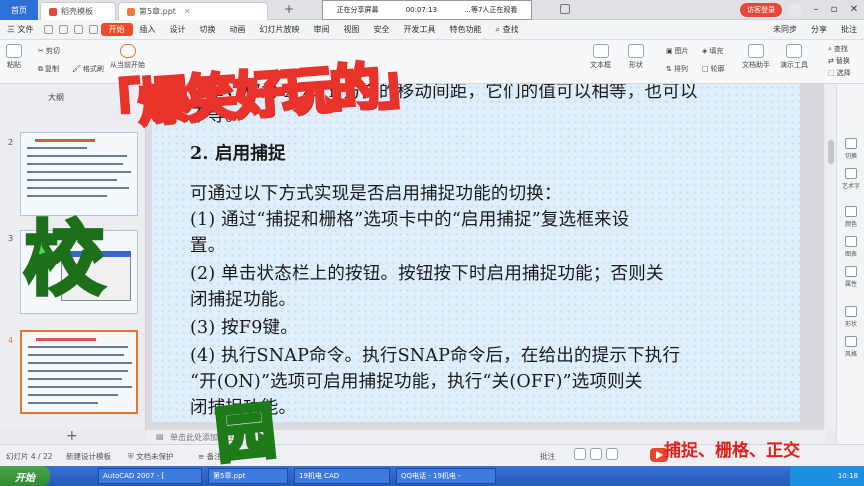 This screenshot has height=486, width=864. I want to click on sidebar-chart: 图表, so click(850, 247).